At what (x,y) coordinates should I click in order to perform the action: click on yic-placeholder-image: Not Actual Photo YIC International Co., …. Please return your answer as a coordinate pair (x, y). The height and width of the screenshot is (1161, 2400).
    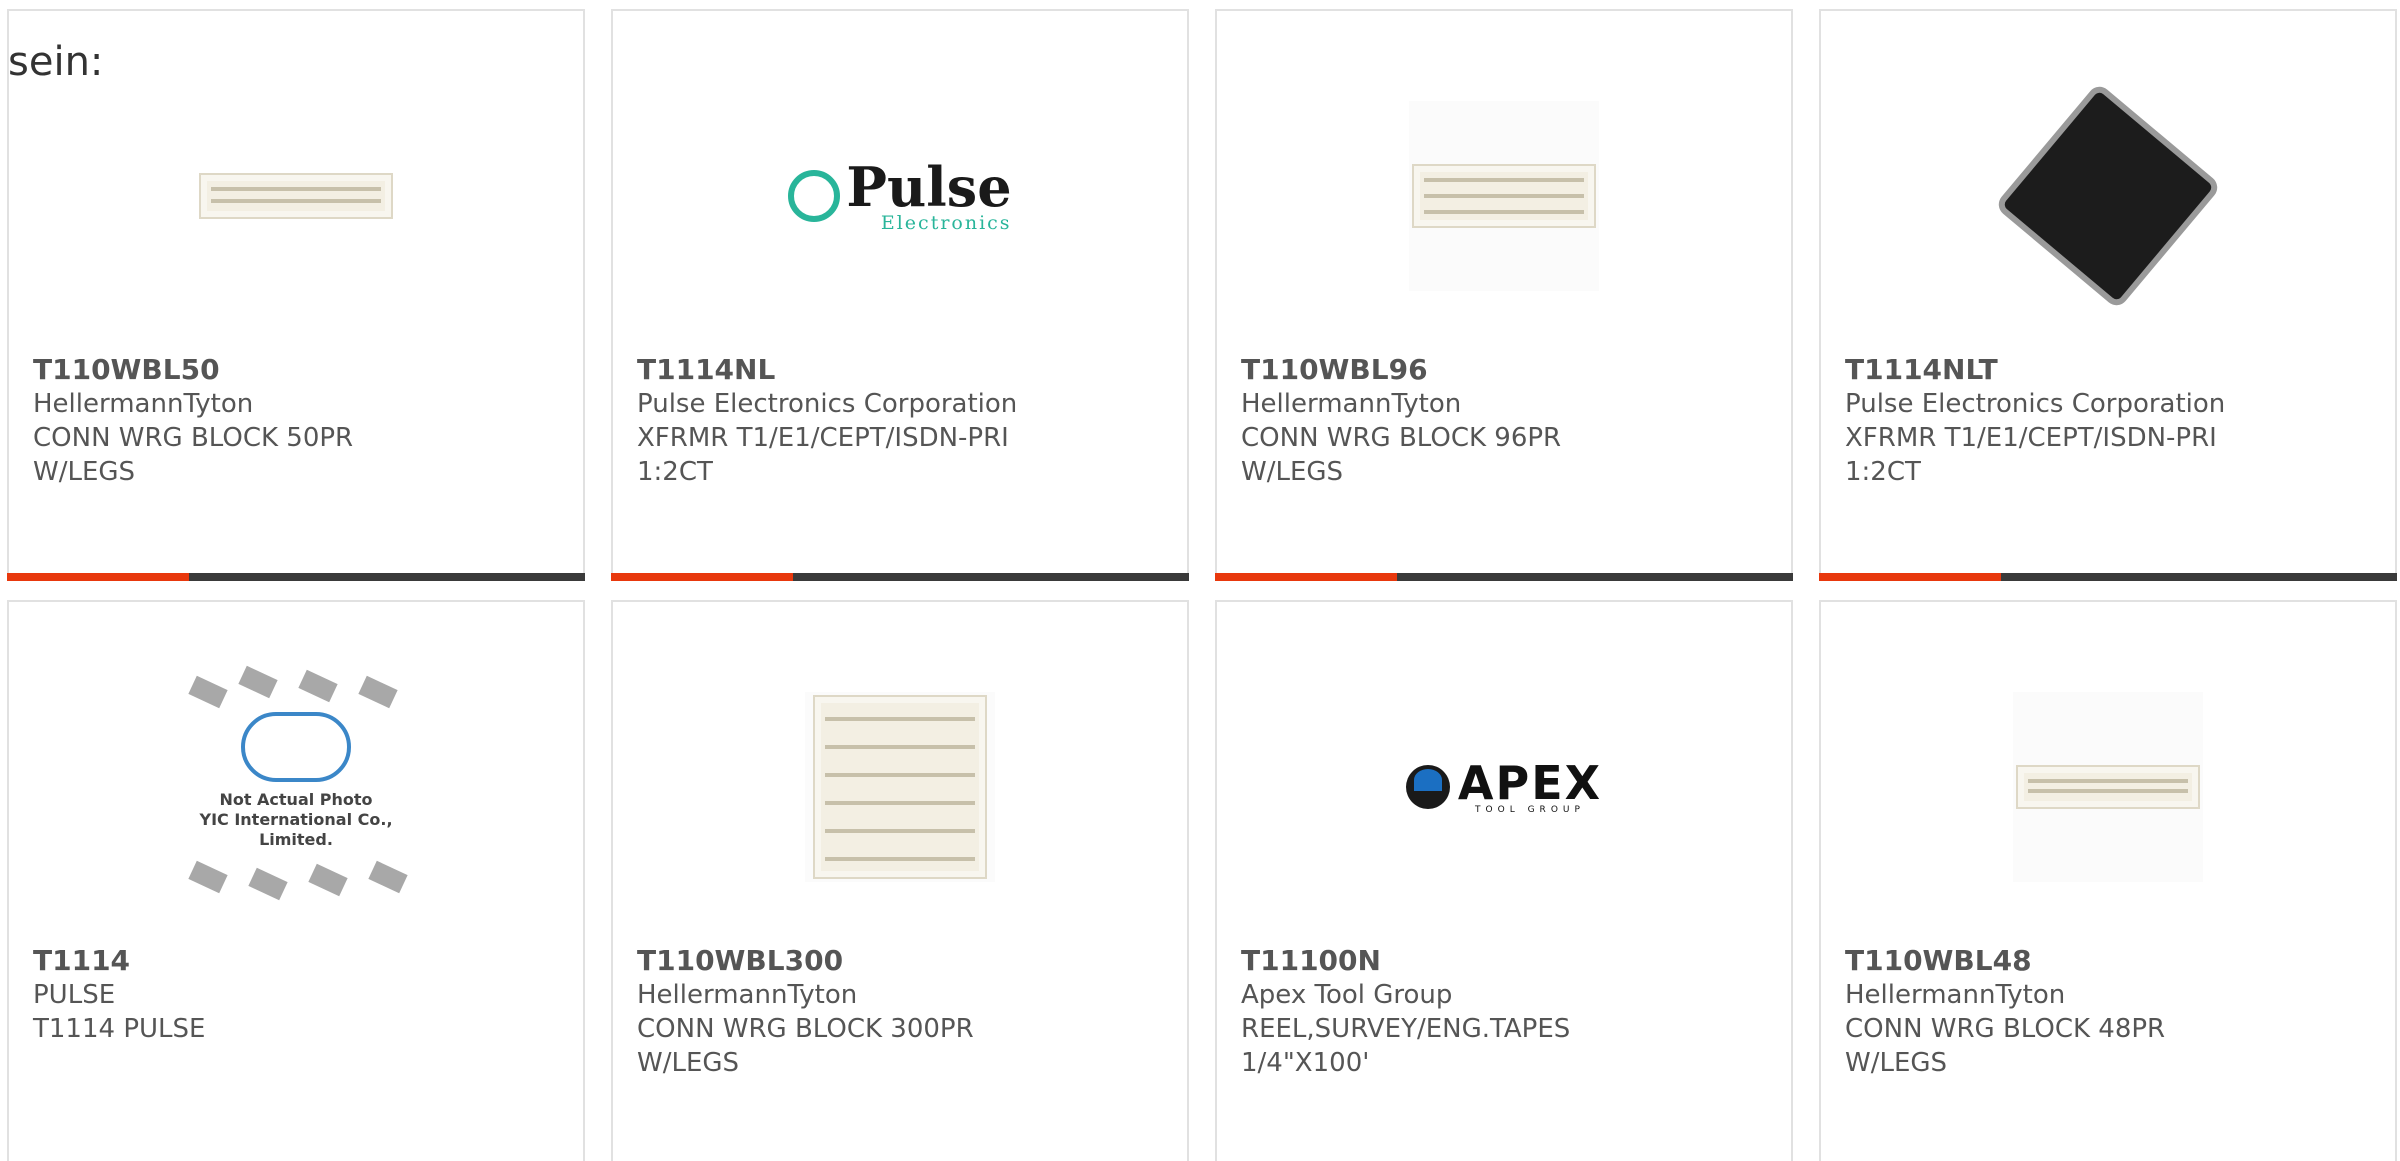
    Looking at the image, I should click on (296, 787).